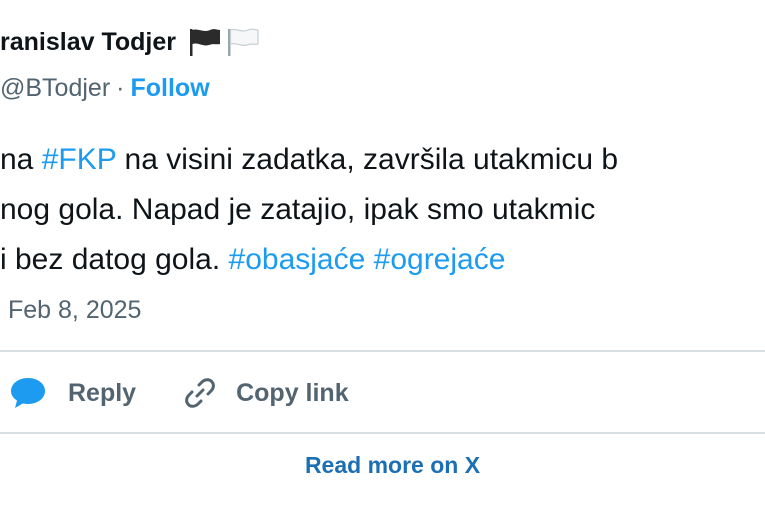  Describe the element at coordinates (55, 88) in the screenshot. I see `author-handle: @BTodjer` at that location.